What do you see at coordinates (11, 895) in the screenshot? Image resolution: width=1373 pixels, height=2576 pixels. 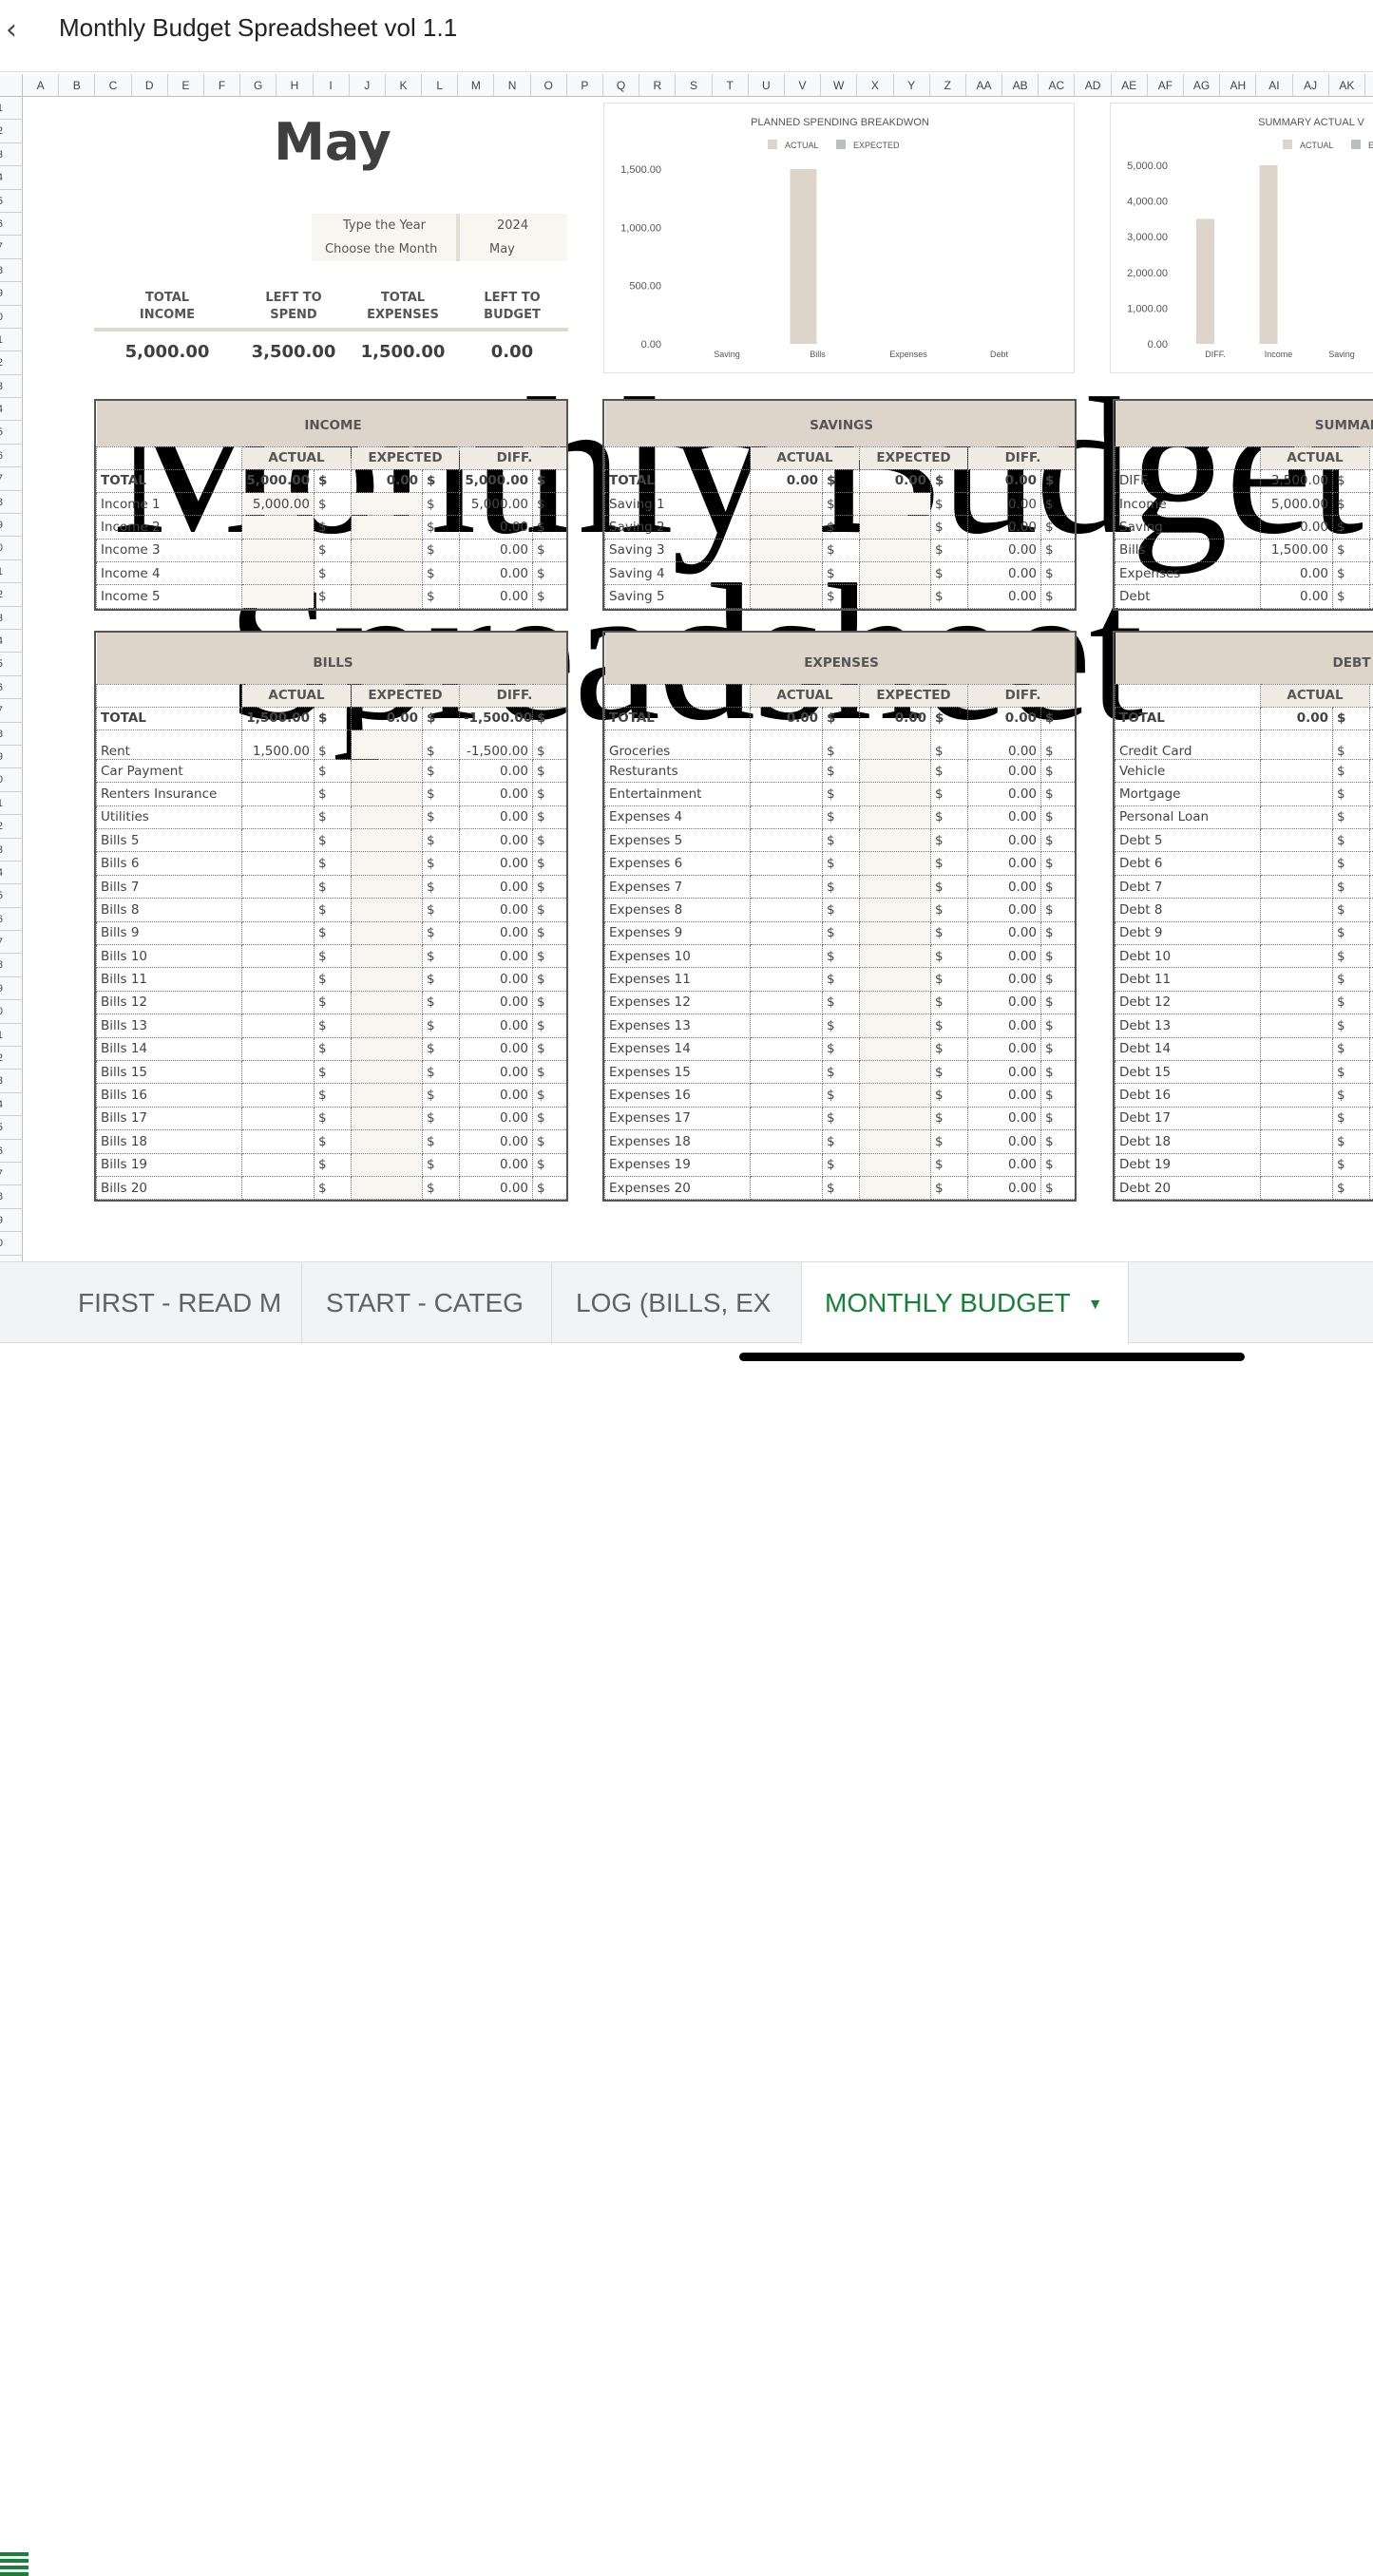 I see `row-header: 35` at bounding box center [11, 895].